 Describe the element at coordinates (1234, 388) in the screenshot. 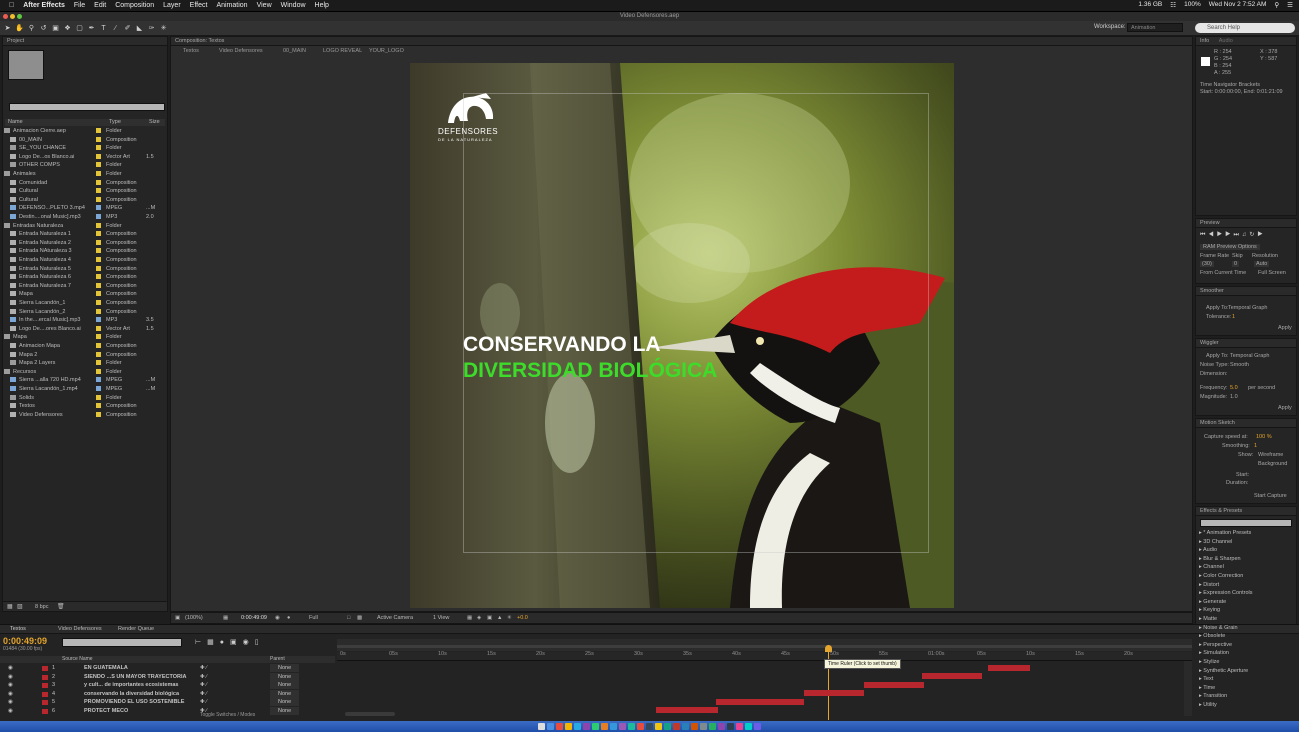

I see `frequency-value: 5.0` at that location.